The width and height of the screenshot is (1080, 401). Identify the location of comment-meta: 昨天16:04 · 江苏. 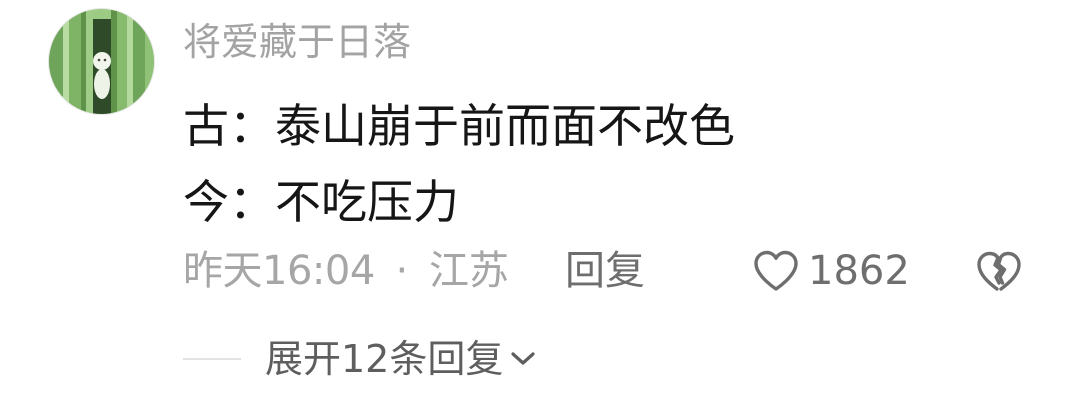
(346, 271).